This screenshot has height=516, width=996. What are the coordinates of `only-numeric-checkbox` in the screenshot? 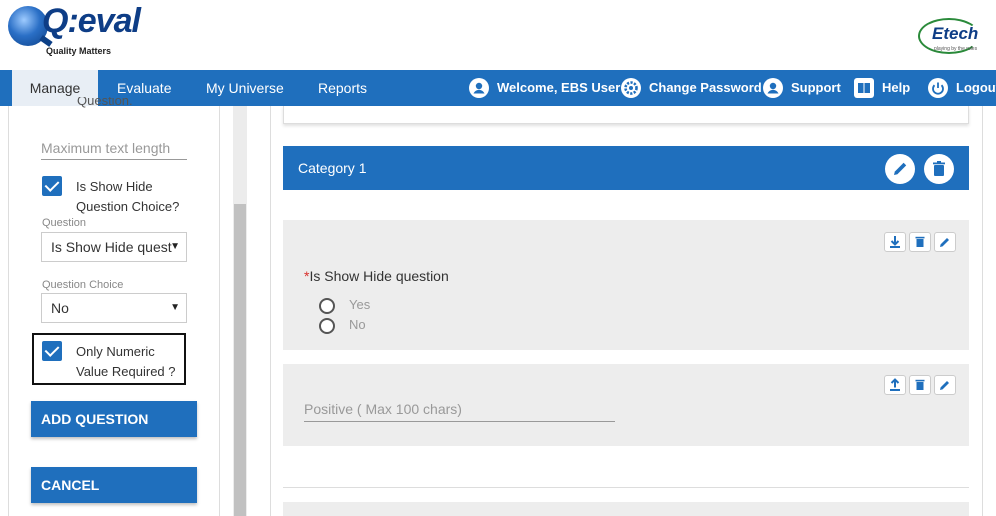 It's located at (52, 351).